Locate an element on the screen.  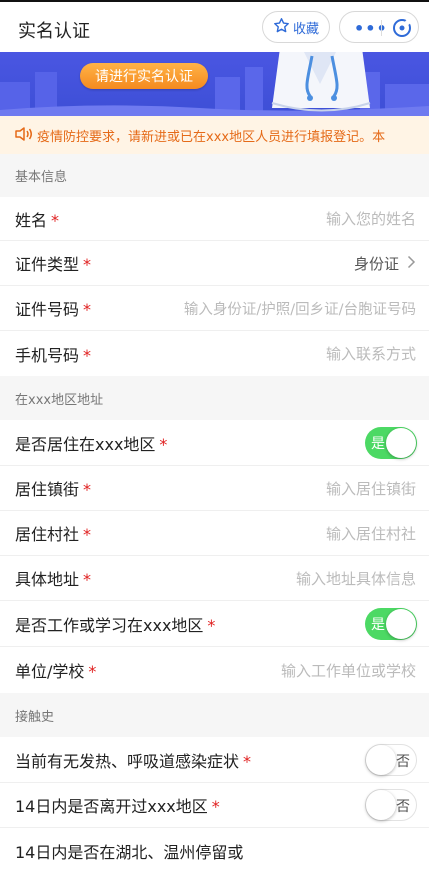
id-number-field: 证件号码 * 输入身份证/护照/回乡证/台胞证号码 is located at coordinates (214, 308).